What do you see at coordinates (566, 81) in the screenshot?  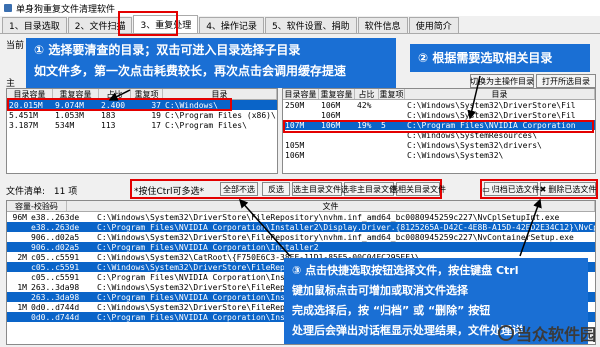 I see `open-dir-button: 打开所选目录` at bounding box center [566, 81].